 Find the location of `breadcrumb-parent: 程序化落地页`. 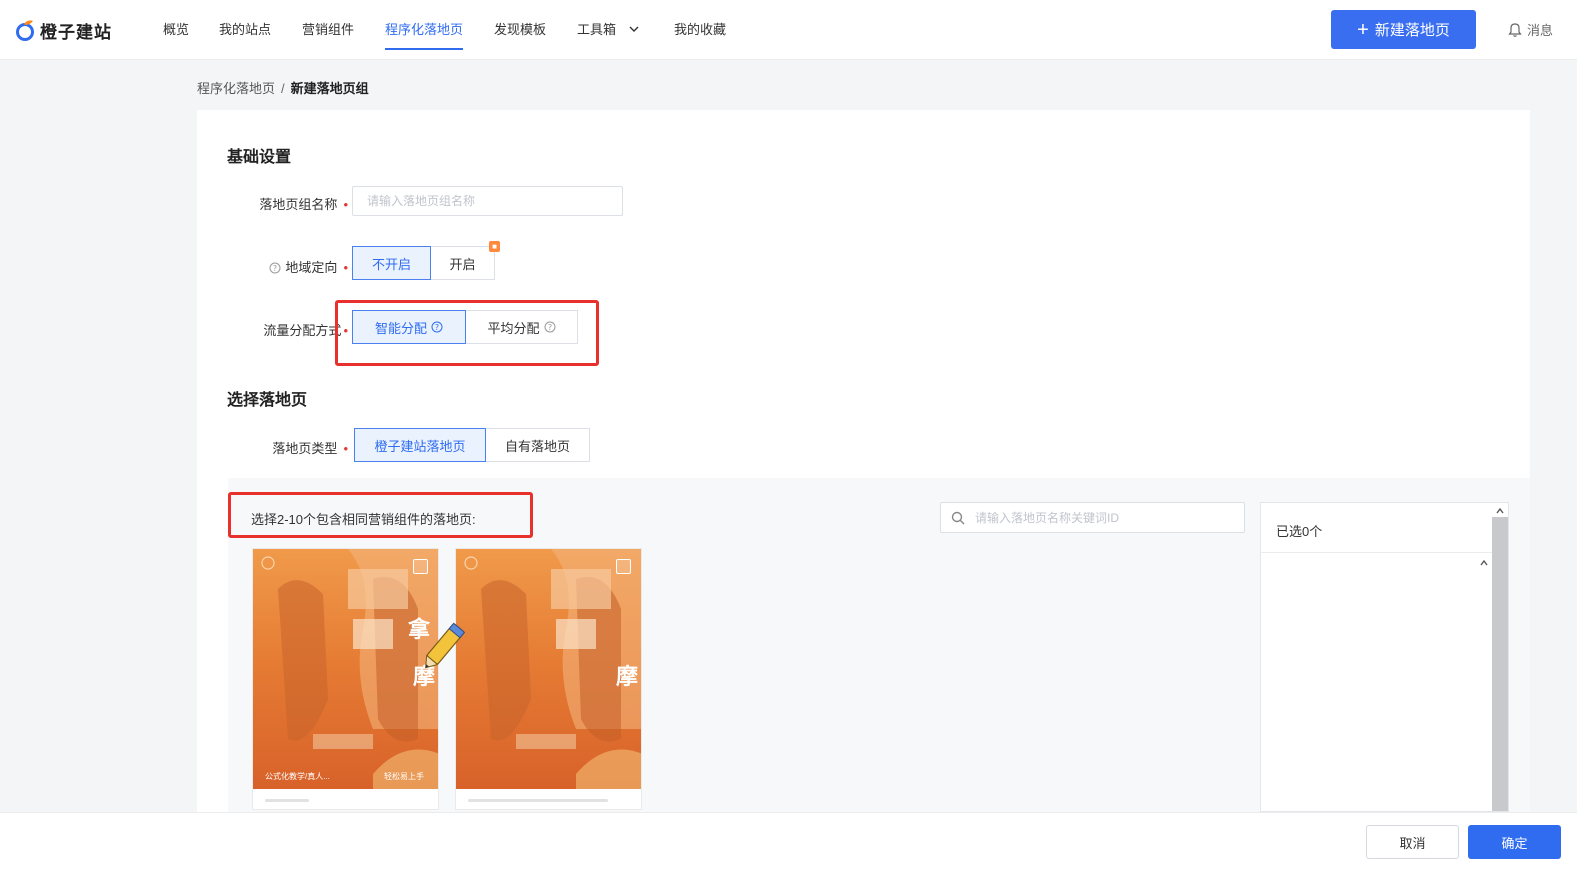

breadcrumb-parent: 程序化落地页 is located at coordinates (236, 88).